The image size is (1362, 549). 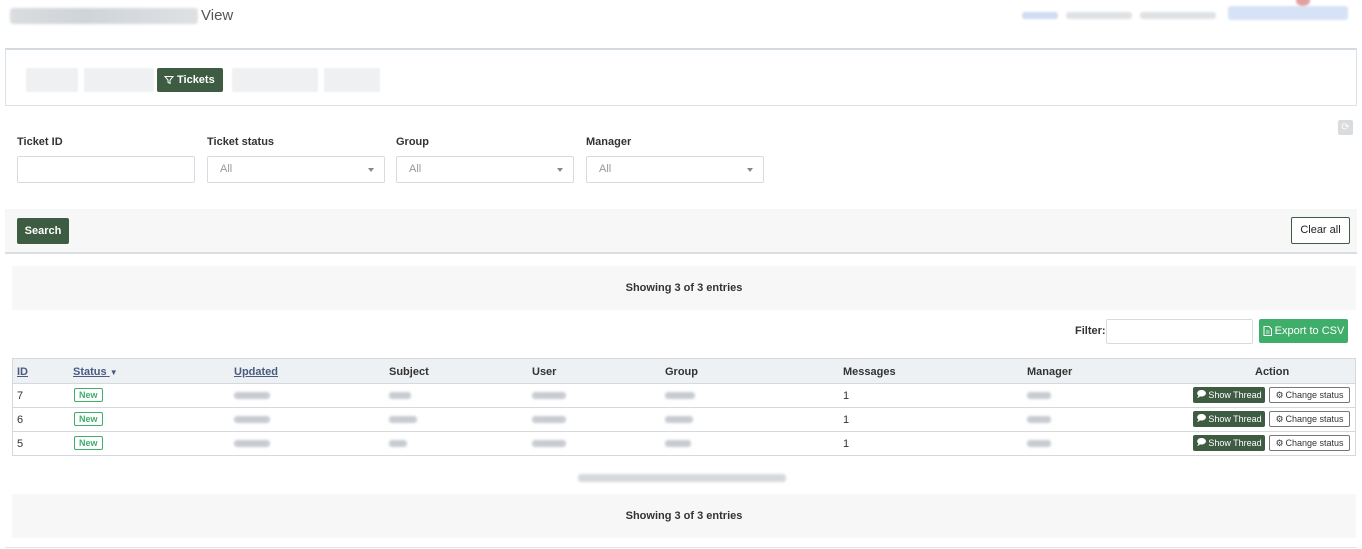 I want to click on ticket-id-input, so click(x=106, y=169).